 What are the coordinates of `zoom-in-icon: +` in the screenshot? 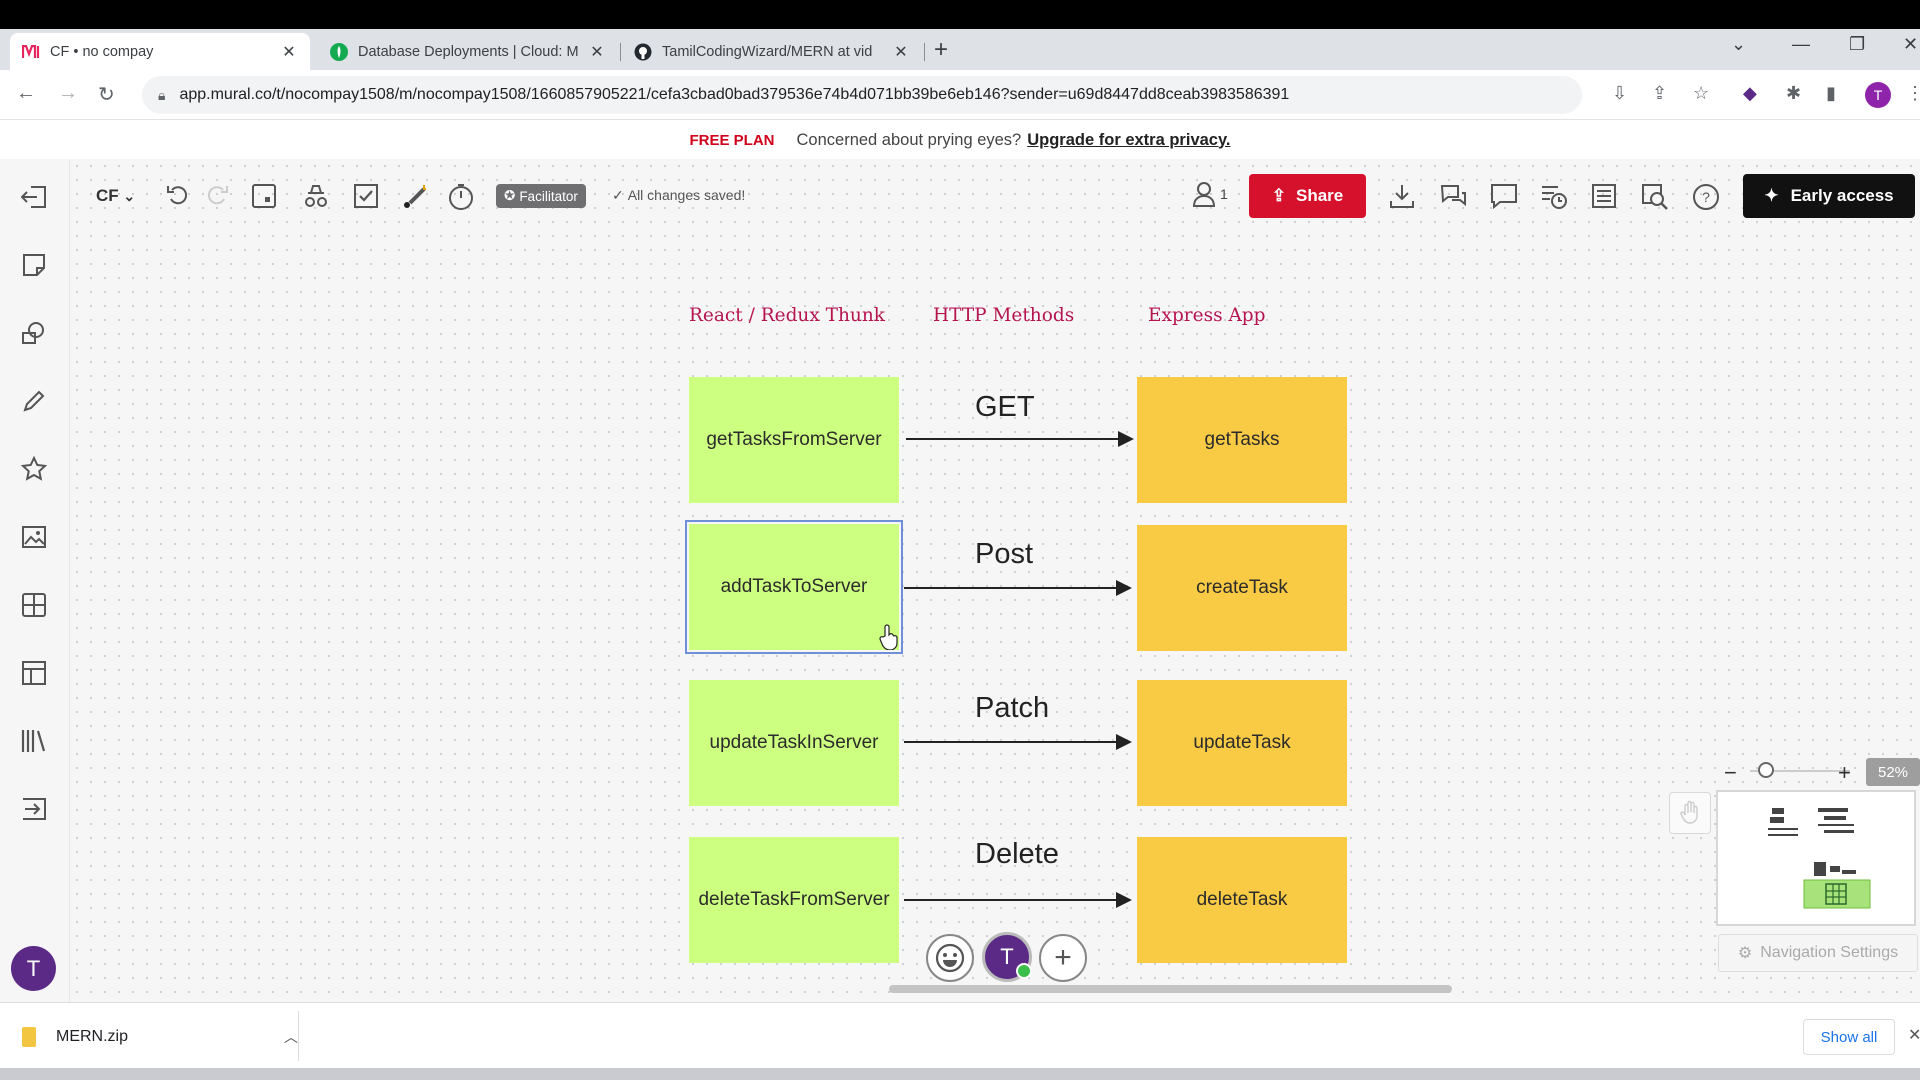 It's located at (1844, 773).